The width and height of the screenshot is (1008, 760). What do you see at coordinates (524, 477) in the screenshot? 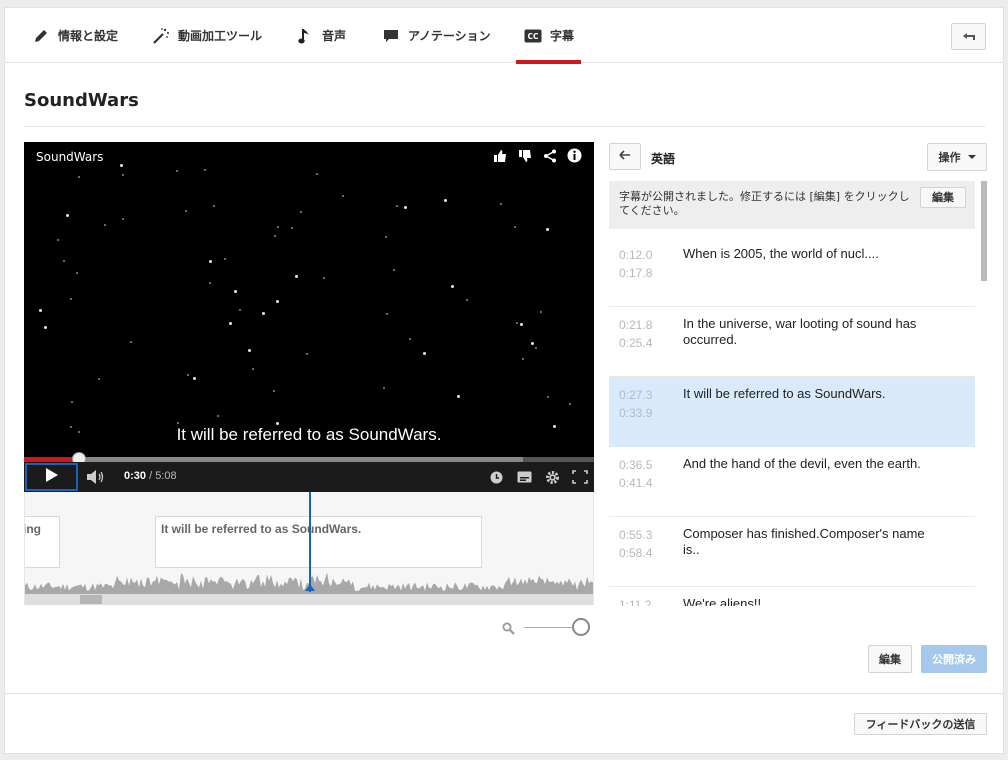
I see `subtitles-icon` at bounding box center [524, 477].